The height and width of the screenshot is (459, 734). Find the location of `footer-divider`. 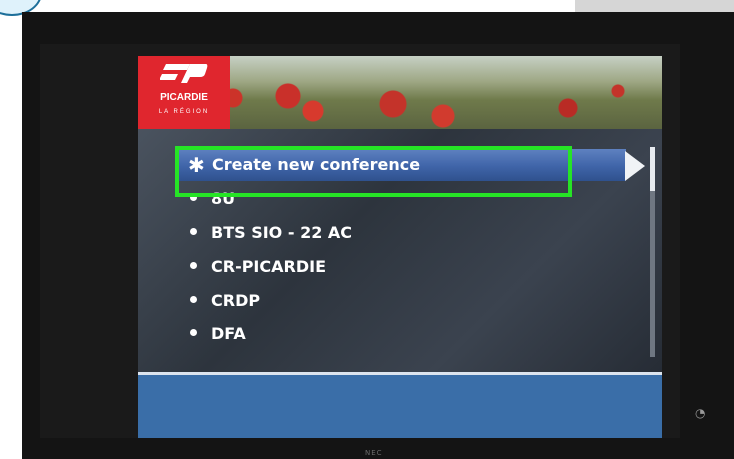

footer-divider is located at coordinates (400, 373).